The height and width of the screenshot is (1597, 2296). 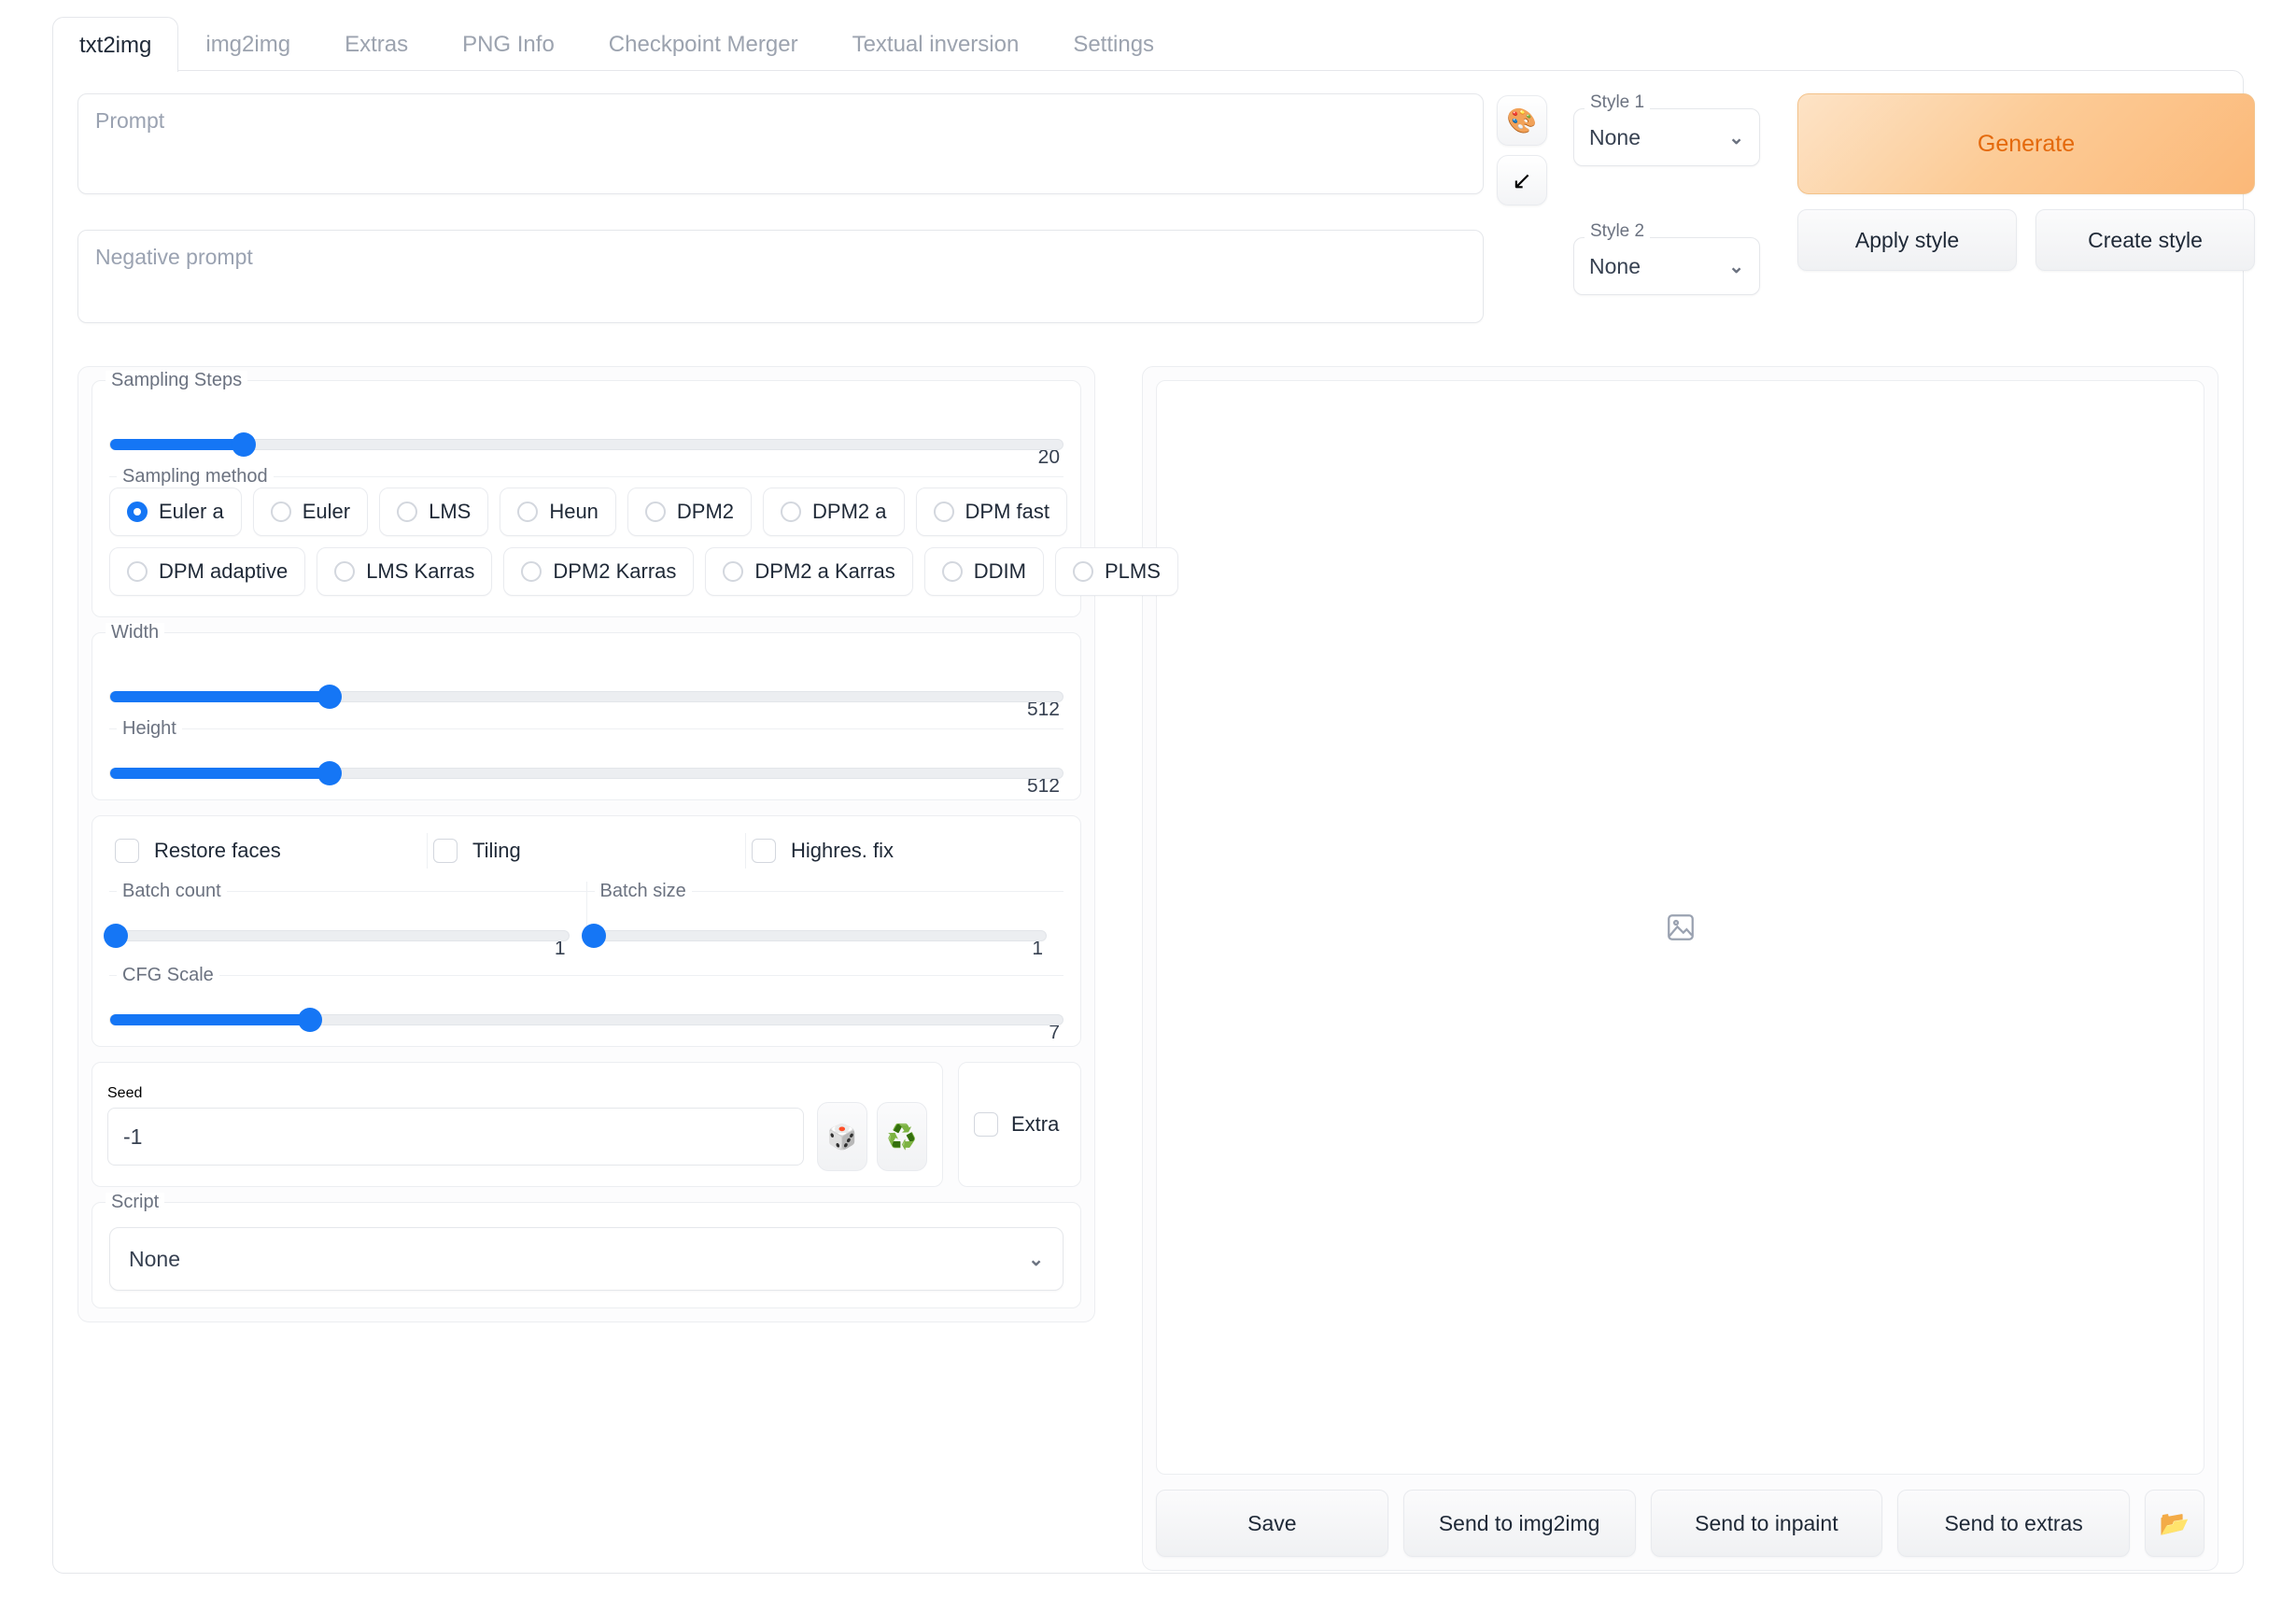 What do you see at coordinates (1907, 240) in the screenshot?
I see `apply-style-button: Apply style` at bounding box center [1907, 240].